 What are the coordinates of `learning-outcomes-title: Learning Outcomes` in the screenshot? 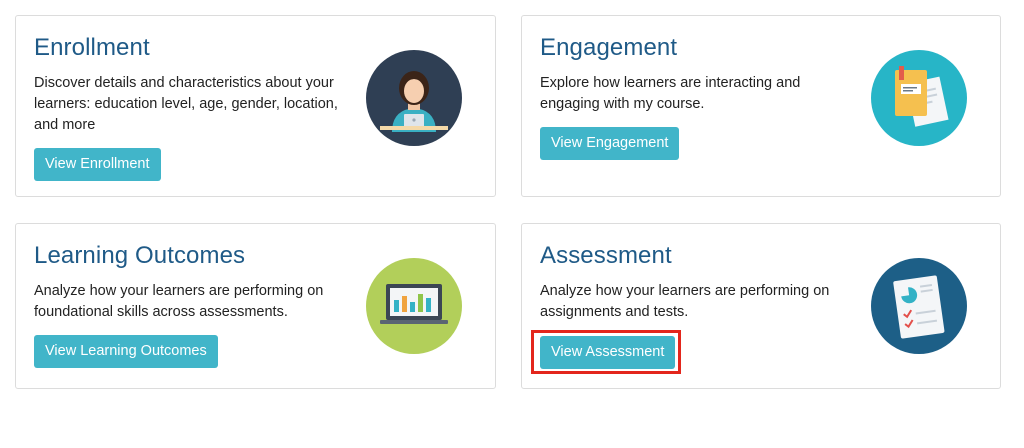 It's located at (140, 255).